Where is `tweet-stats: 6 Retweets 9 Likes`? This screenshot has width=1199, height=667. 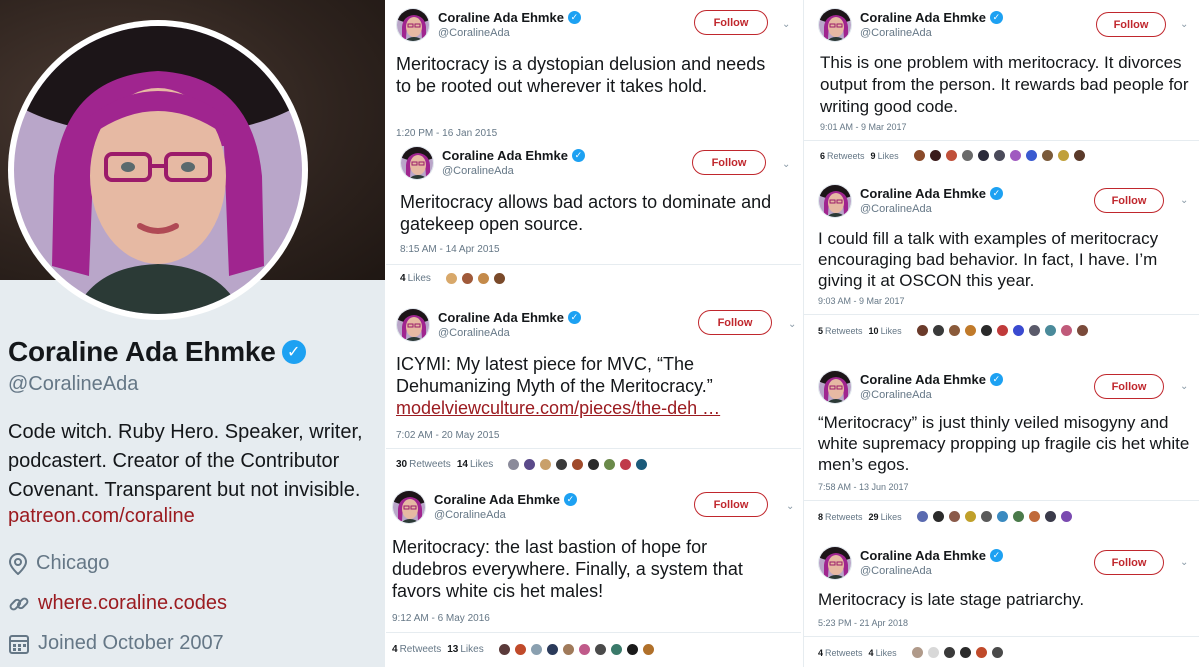
tweet-stats: 6 Retweets 9 Likes is located at coordinates (953, 155).